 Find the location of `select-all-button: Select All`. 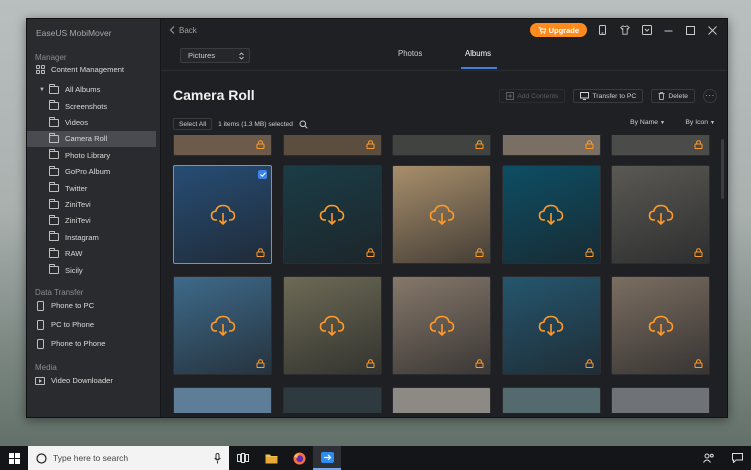

select-all-button: Select All is located at coordinates (193, 124).